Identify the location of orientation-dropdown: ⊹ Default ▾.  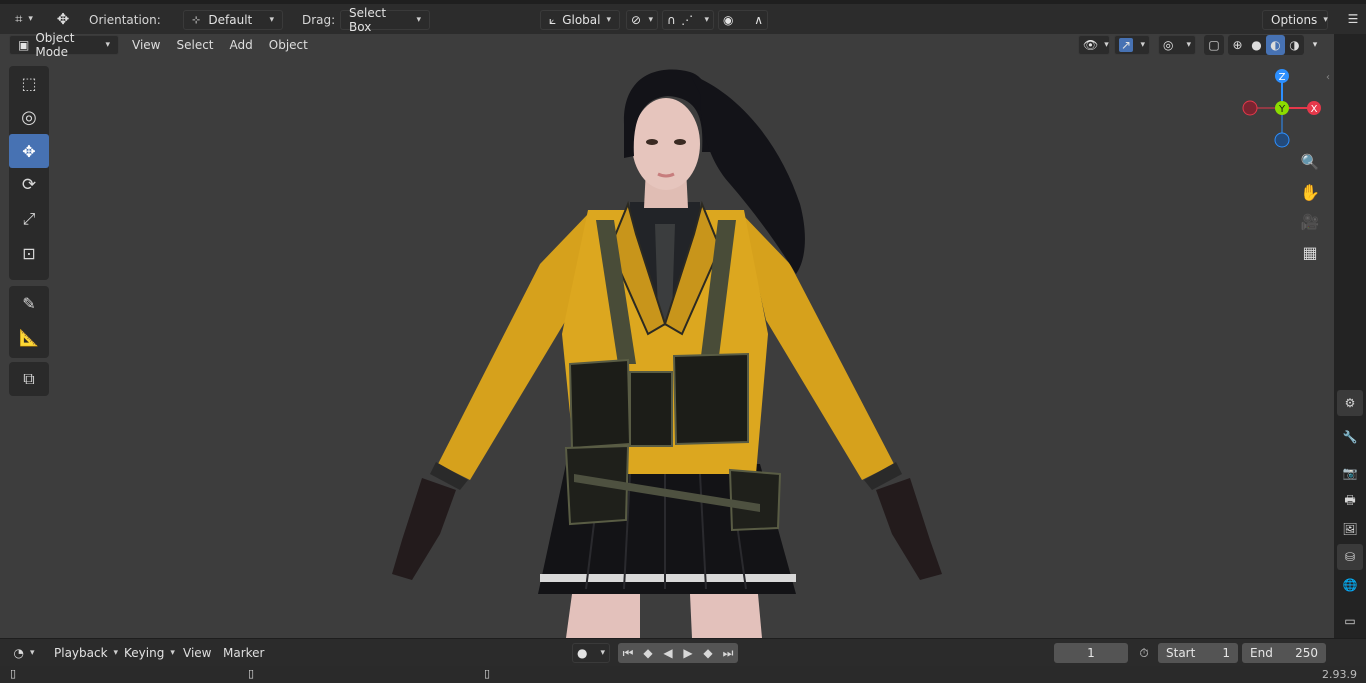
(233, 20).